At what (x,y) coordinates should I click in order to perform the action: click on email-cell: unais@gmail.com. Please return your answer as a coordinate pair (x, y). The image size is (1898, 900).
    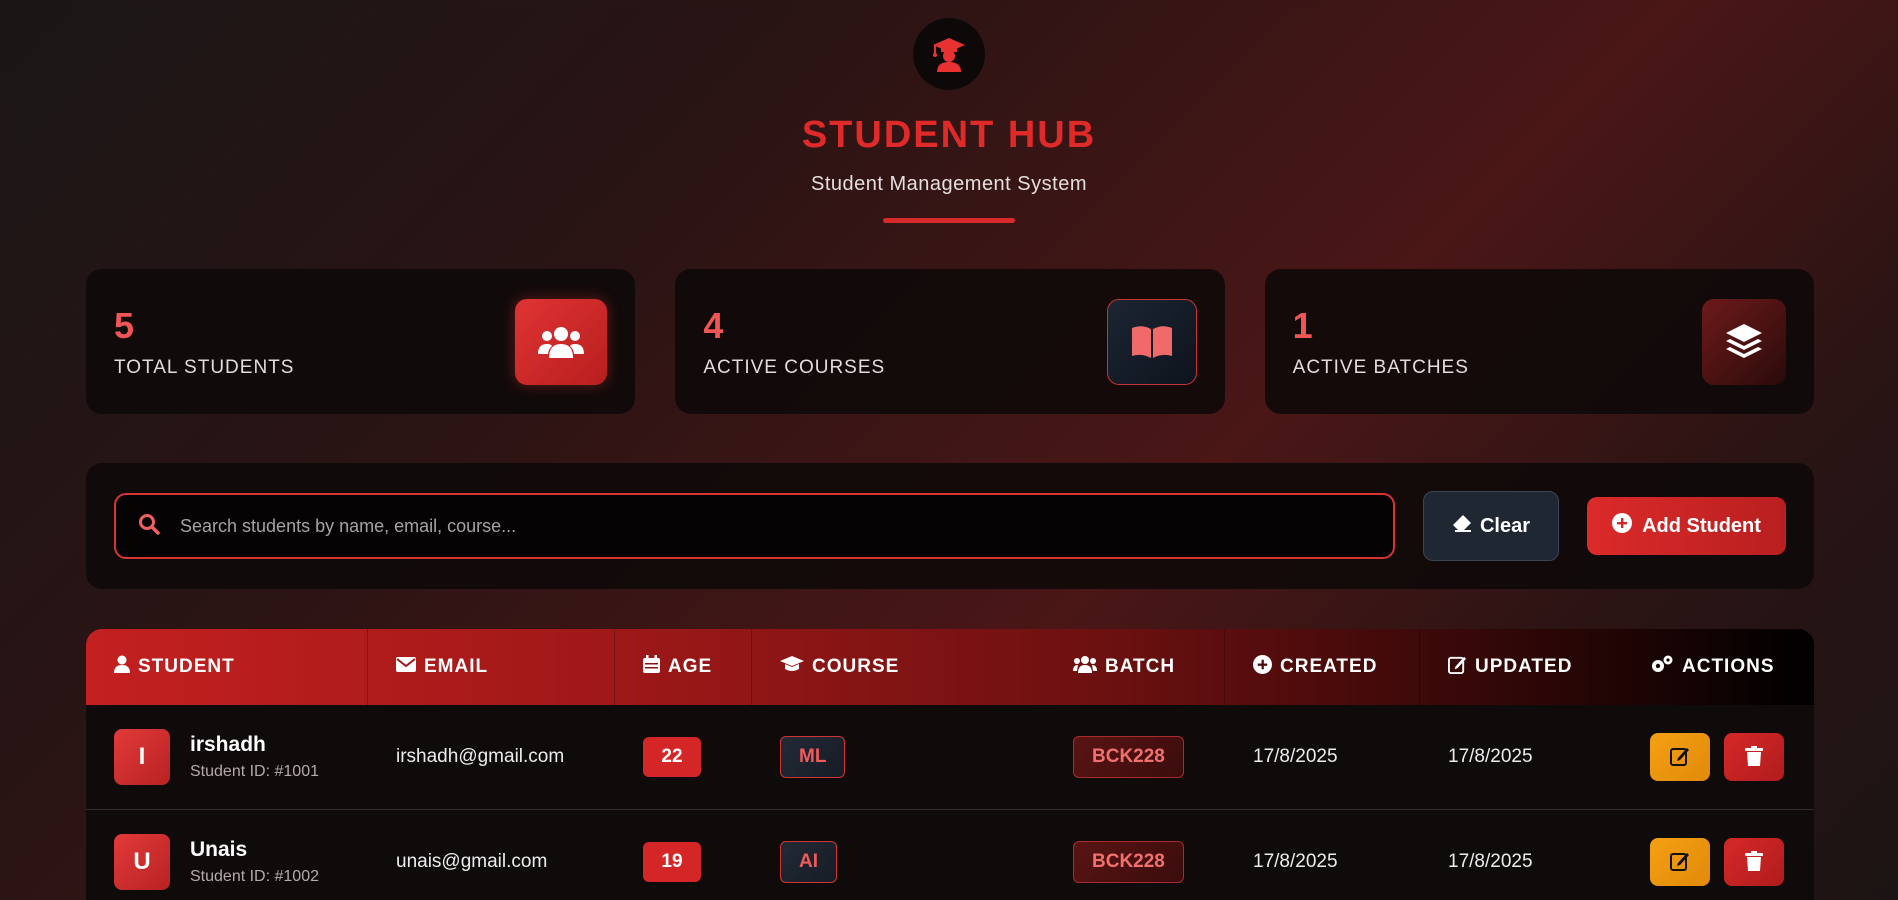
    Looking at the image, I should click on (472, 861).